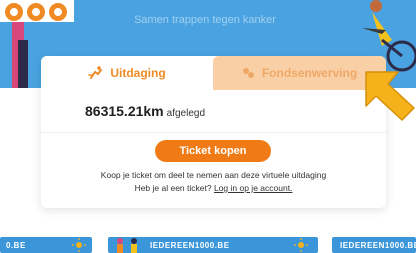 The height and width of the screenshot is (253, 416). What do you see at coordinates (173, 188) in the screenshot?
I see `login-prefix: Heb je al een ticket?` at bounding box center [173, 188].